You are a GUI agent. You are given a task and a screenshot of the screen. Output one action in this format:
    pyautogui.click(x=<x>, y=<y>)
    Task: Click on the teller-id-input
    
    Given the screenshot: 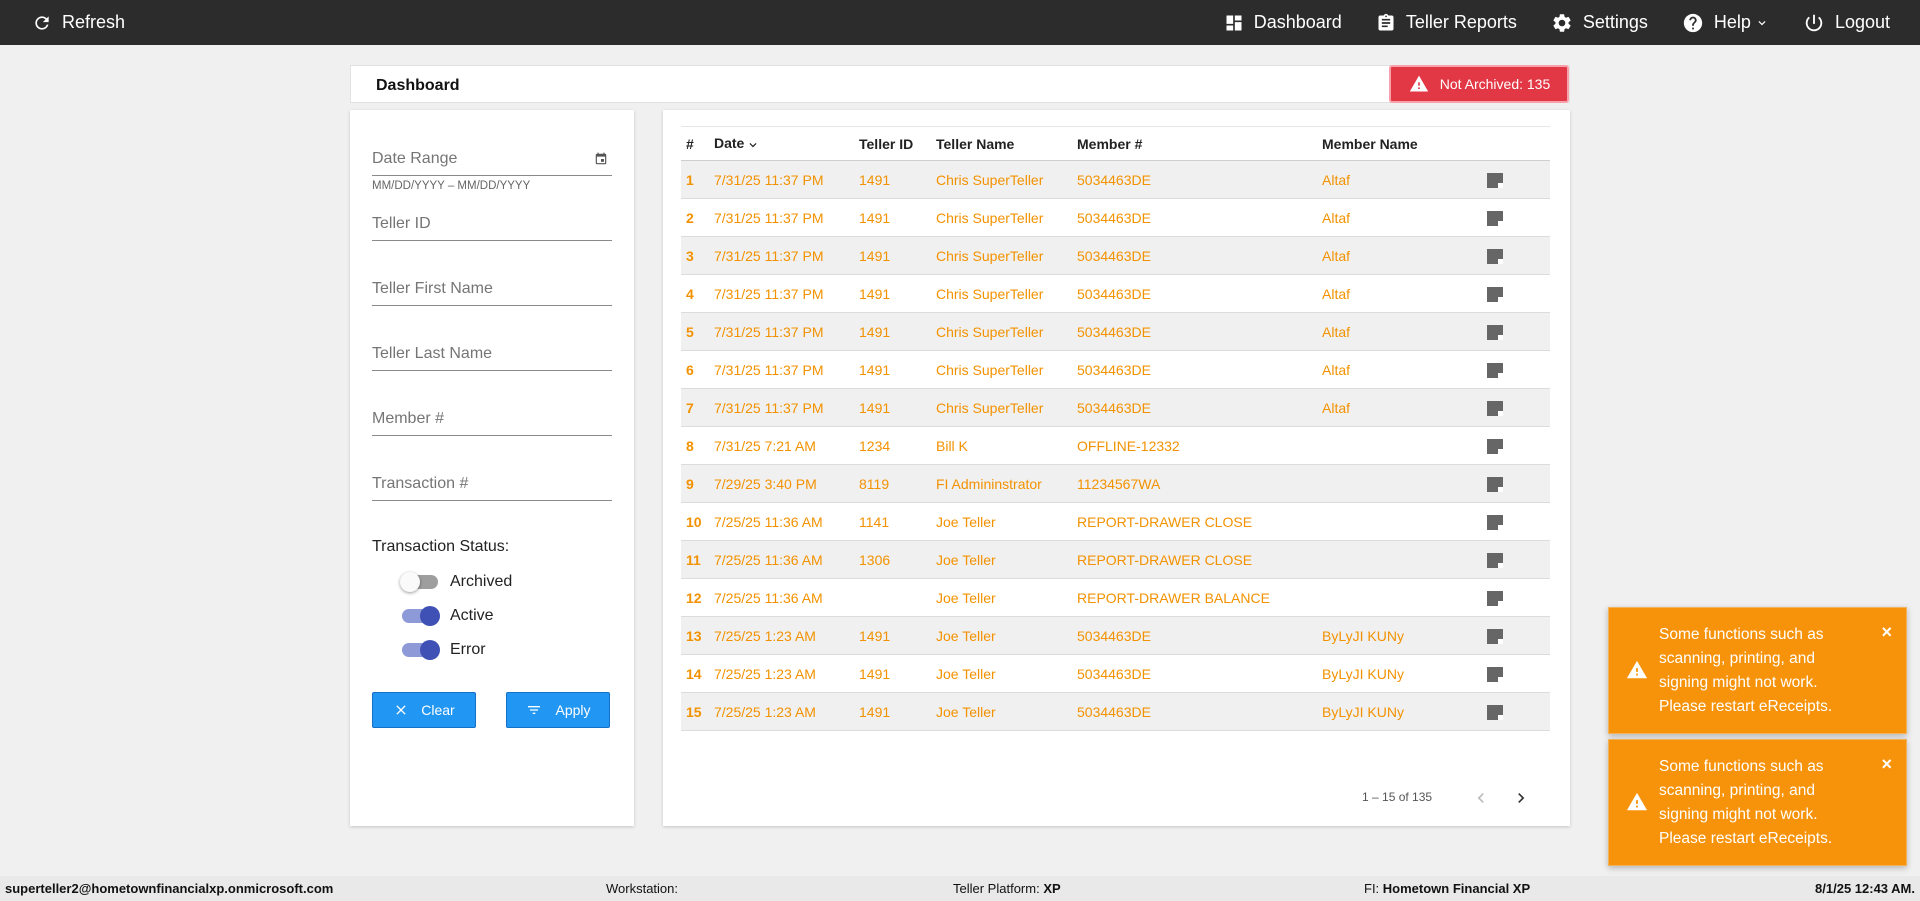 What is the action you would take?
    pyautogui.click(x=492, y=224)
    